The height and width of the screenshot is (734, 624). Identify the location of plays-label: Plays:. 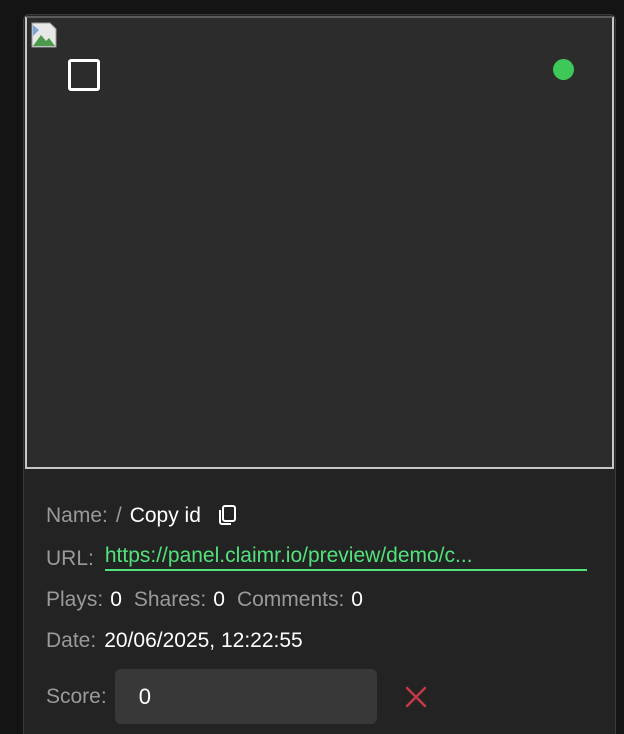
(75, 599).